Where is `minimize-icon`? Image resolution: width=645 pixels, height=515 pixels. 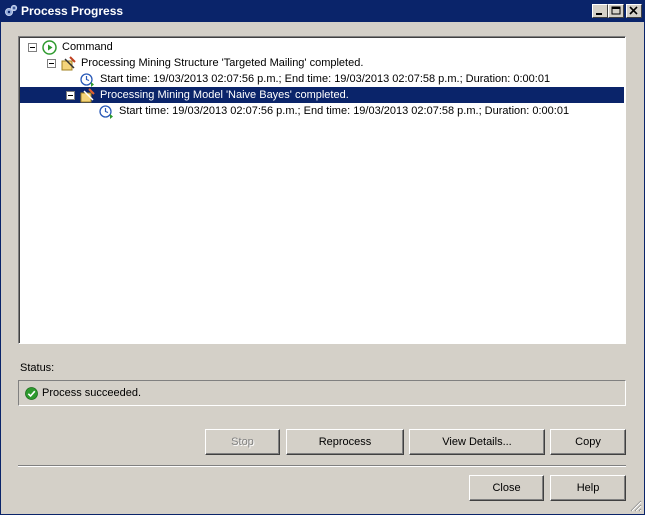 minimize-icon is located at coordinates (599, 14).